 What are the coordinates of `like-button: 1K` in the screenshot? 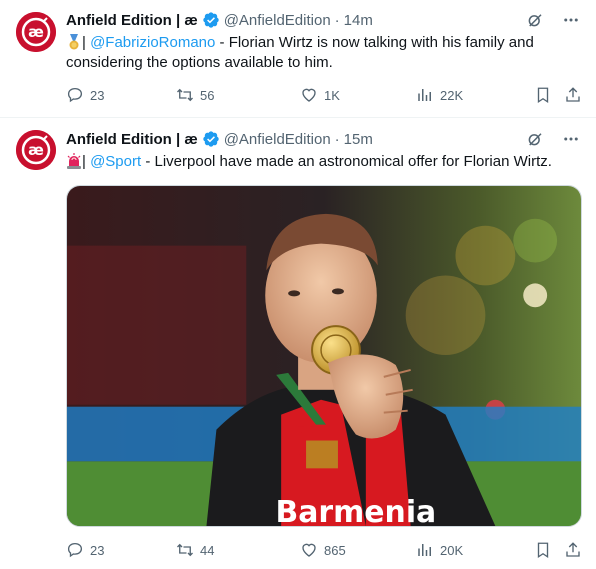 It's located at (320, 95).